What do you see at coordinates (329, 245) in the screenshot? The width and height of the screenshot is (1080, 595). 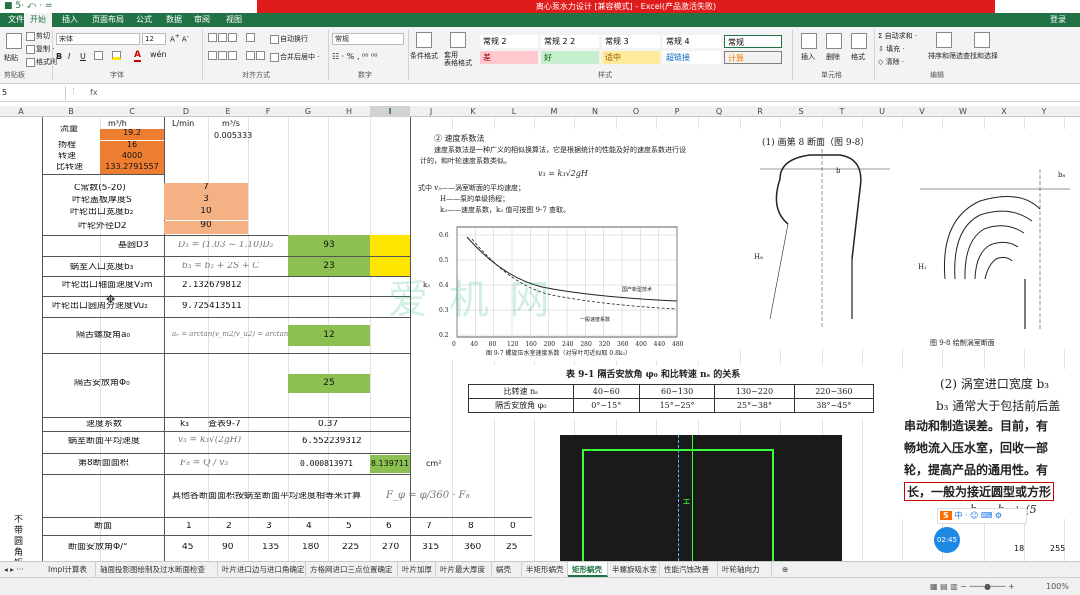 I see `d3-value-cell: 93` at bounding box center [329, 245].